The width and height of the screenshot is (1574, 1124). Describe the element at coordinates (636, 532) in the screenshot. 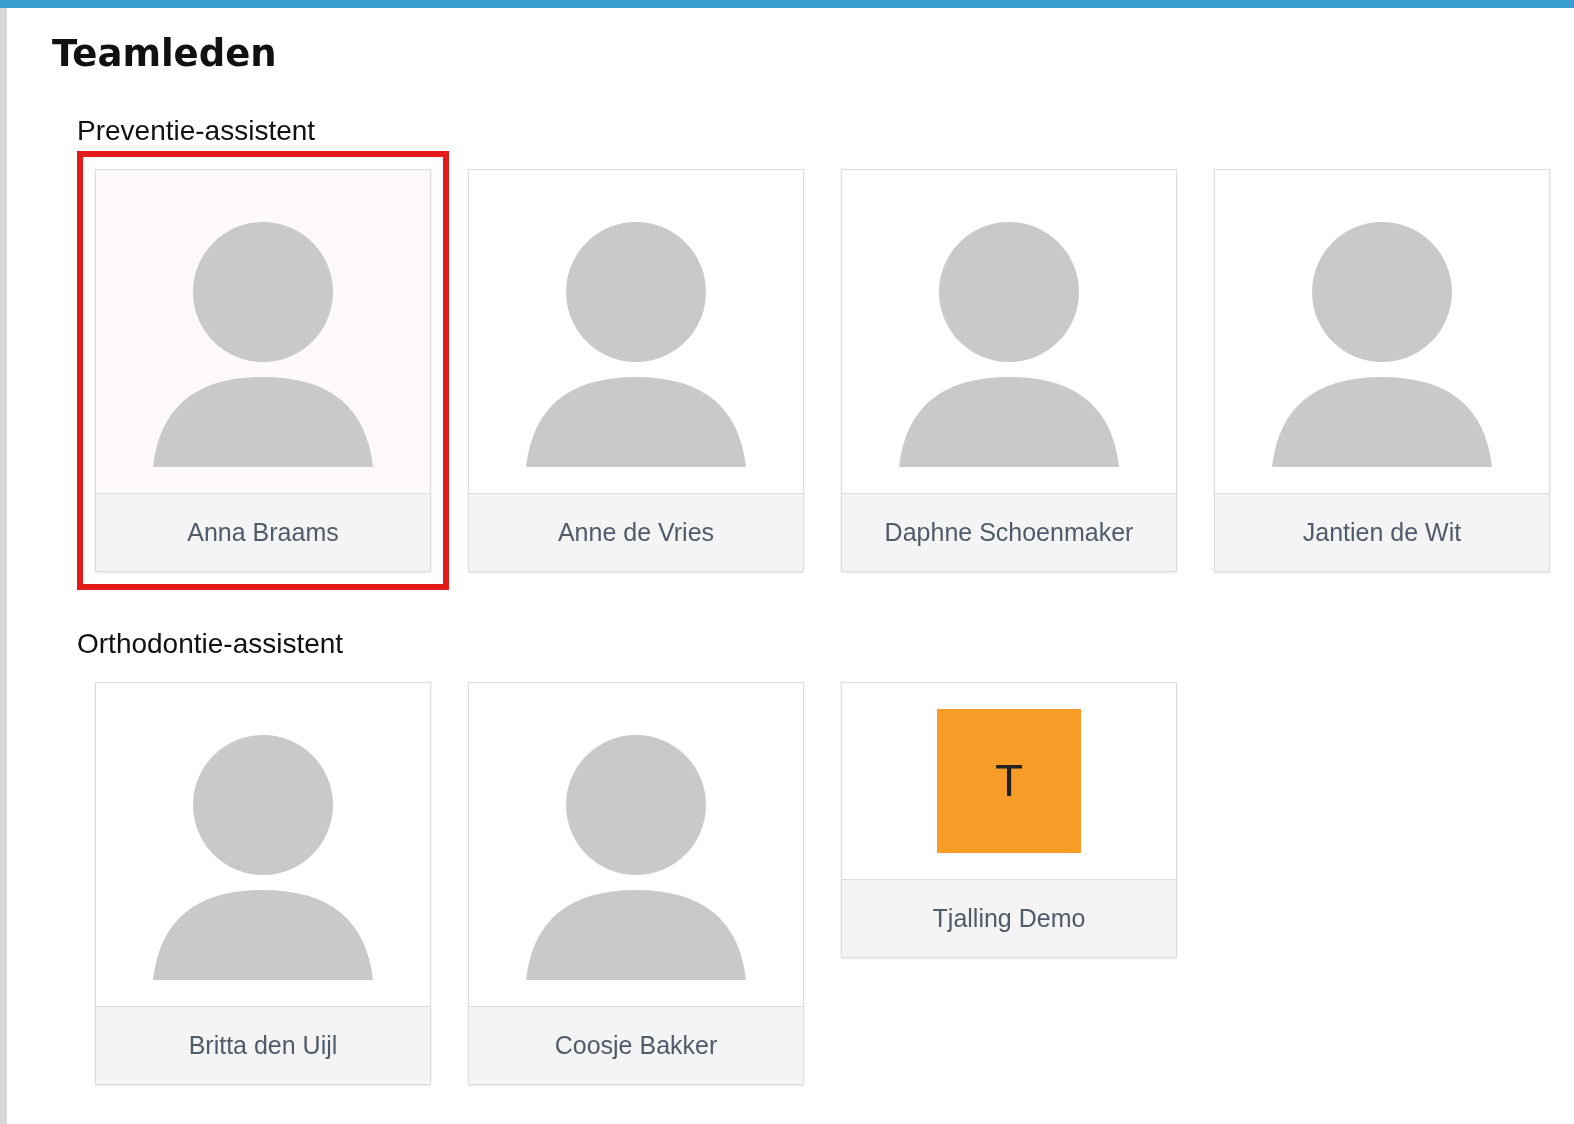

I see `member-name: Anne de Vries` at that location.